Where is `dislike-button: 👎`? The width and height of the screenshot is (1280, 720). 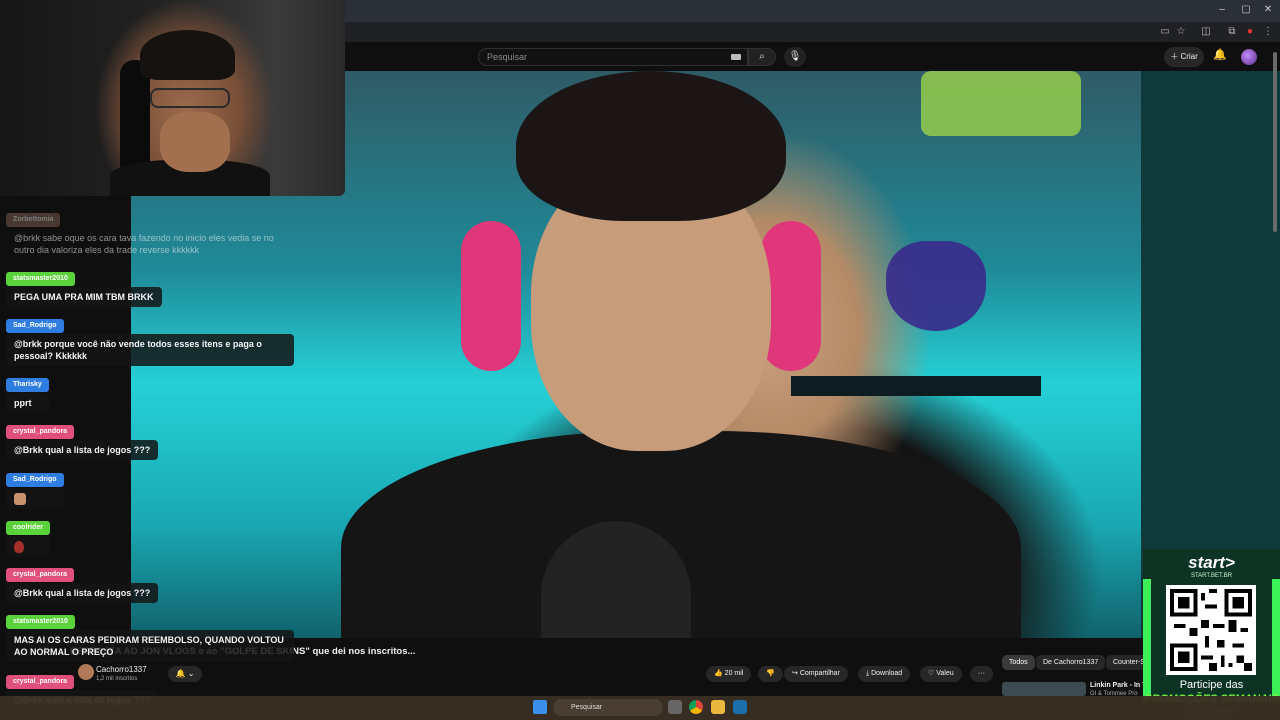 dislike-button: 👎 is located at coordinates (770, 674).